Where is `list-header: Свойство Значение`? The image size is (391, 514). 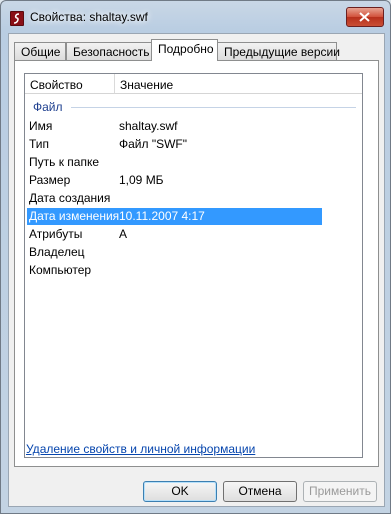 list-header: Свойство Значение is located at coordinates (193, 84).